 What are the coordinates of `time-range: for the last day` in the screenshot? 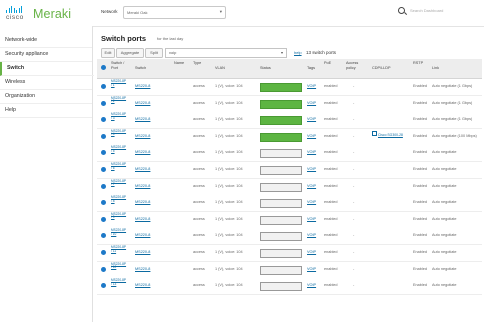 It's located at (170, 38).